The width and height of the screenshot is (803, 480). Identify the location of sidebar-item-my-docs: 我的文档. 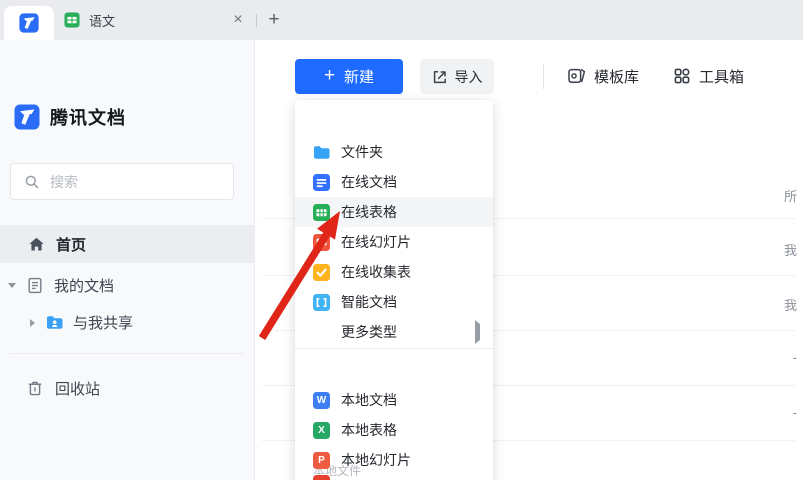
(127, 285).